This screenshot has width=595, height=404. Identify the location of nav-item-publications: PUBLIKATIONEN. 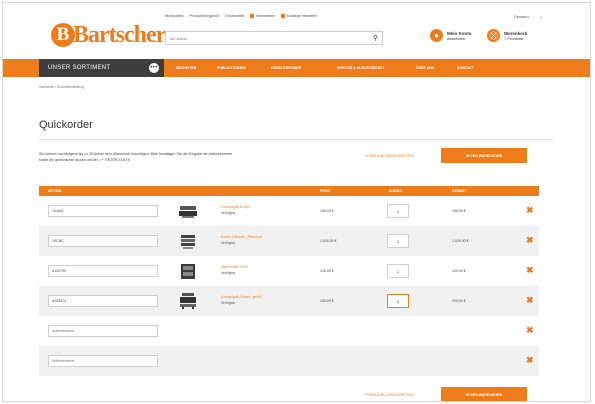
(231, 68).